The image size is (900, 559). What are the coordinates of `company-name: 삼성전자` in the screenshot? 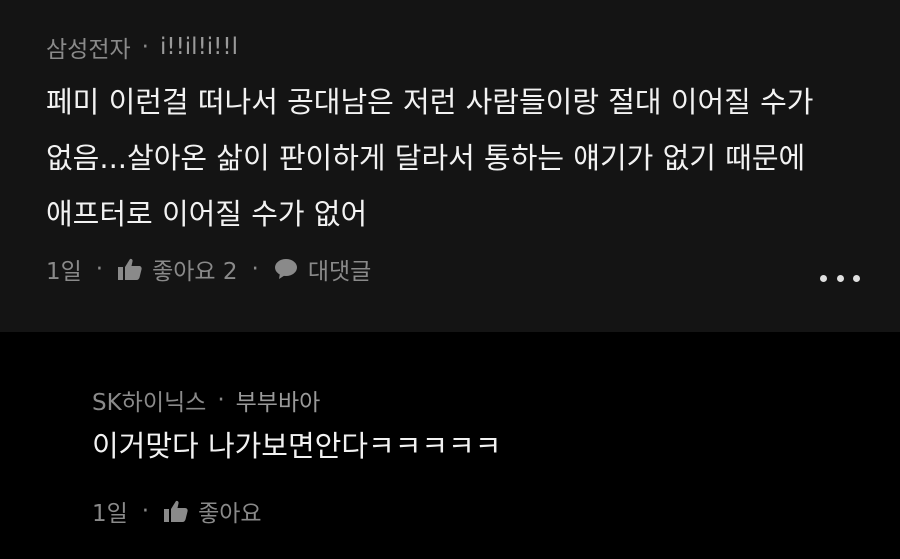 It's located at (88, 50).